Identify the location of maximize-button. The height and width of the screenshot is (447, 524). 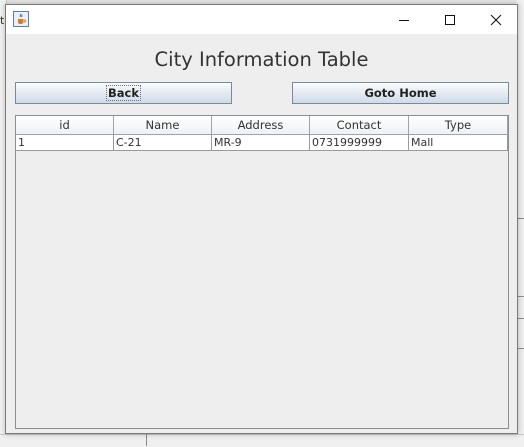
(450, 19).